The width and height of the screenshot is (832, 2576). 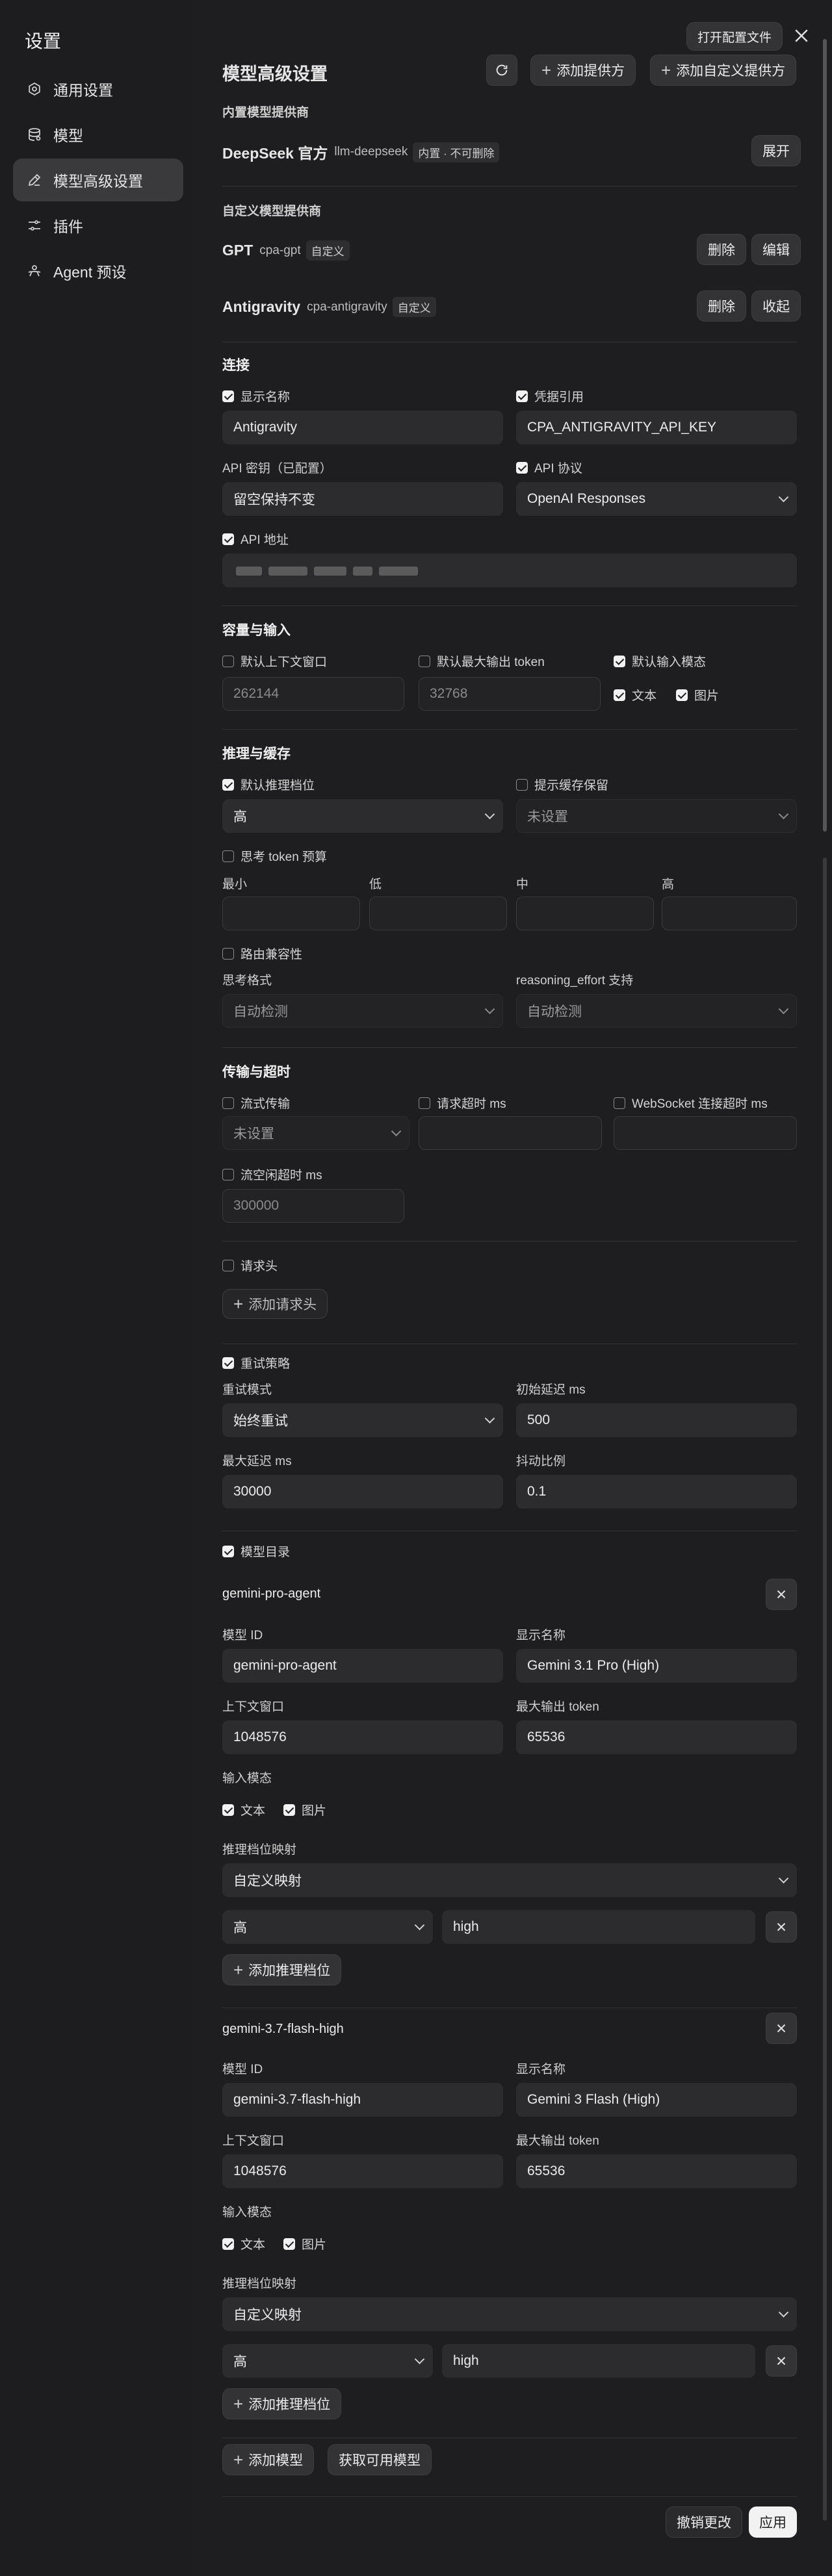 What do you see at coordinates (776, 306) in the screenshot?
I see `collapse-antigravity-button: 收起` at bounding box center [776, 306].